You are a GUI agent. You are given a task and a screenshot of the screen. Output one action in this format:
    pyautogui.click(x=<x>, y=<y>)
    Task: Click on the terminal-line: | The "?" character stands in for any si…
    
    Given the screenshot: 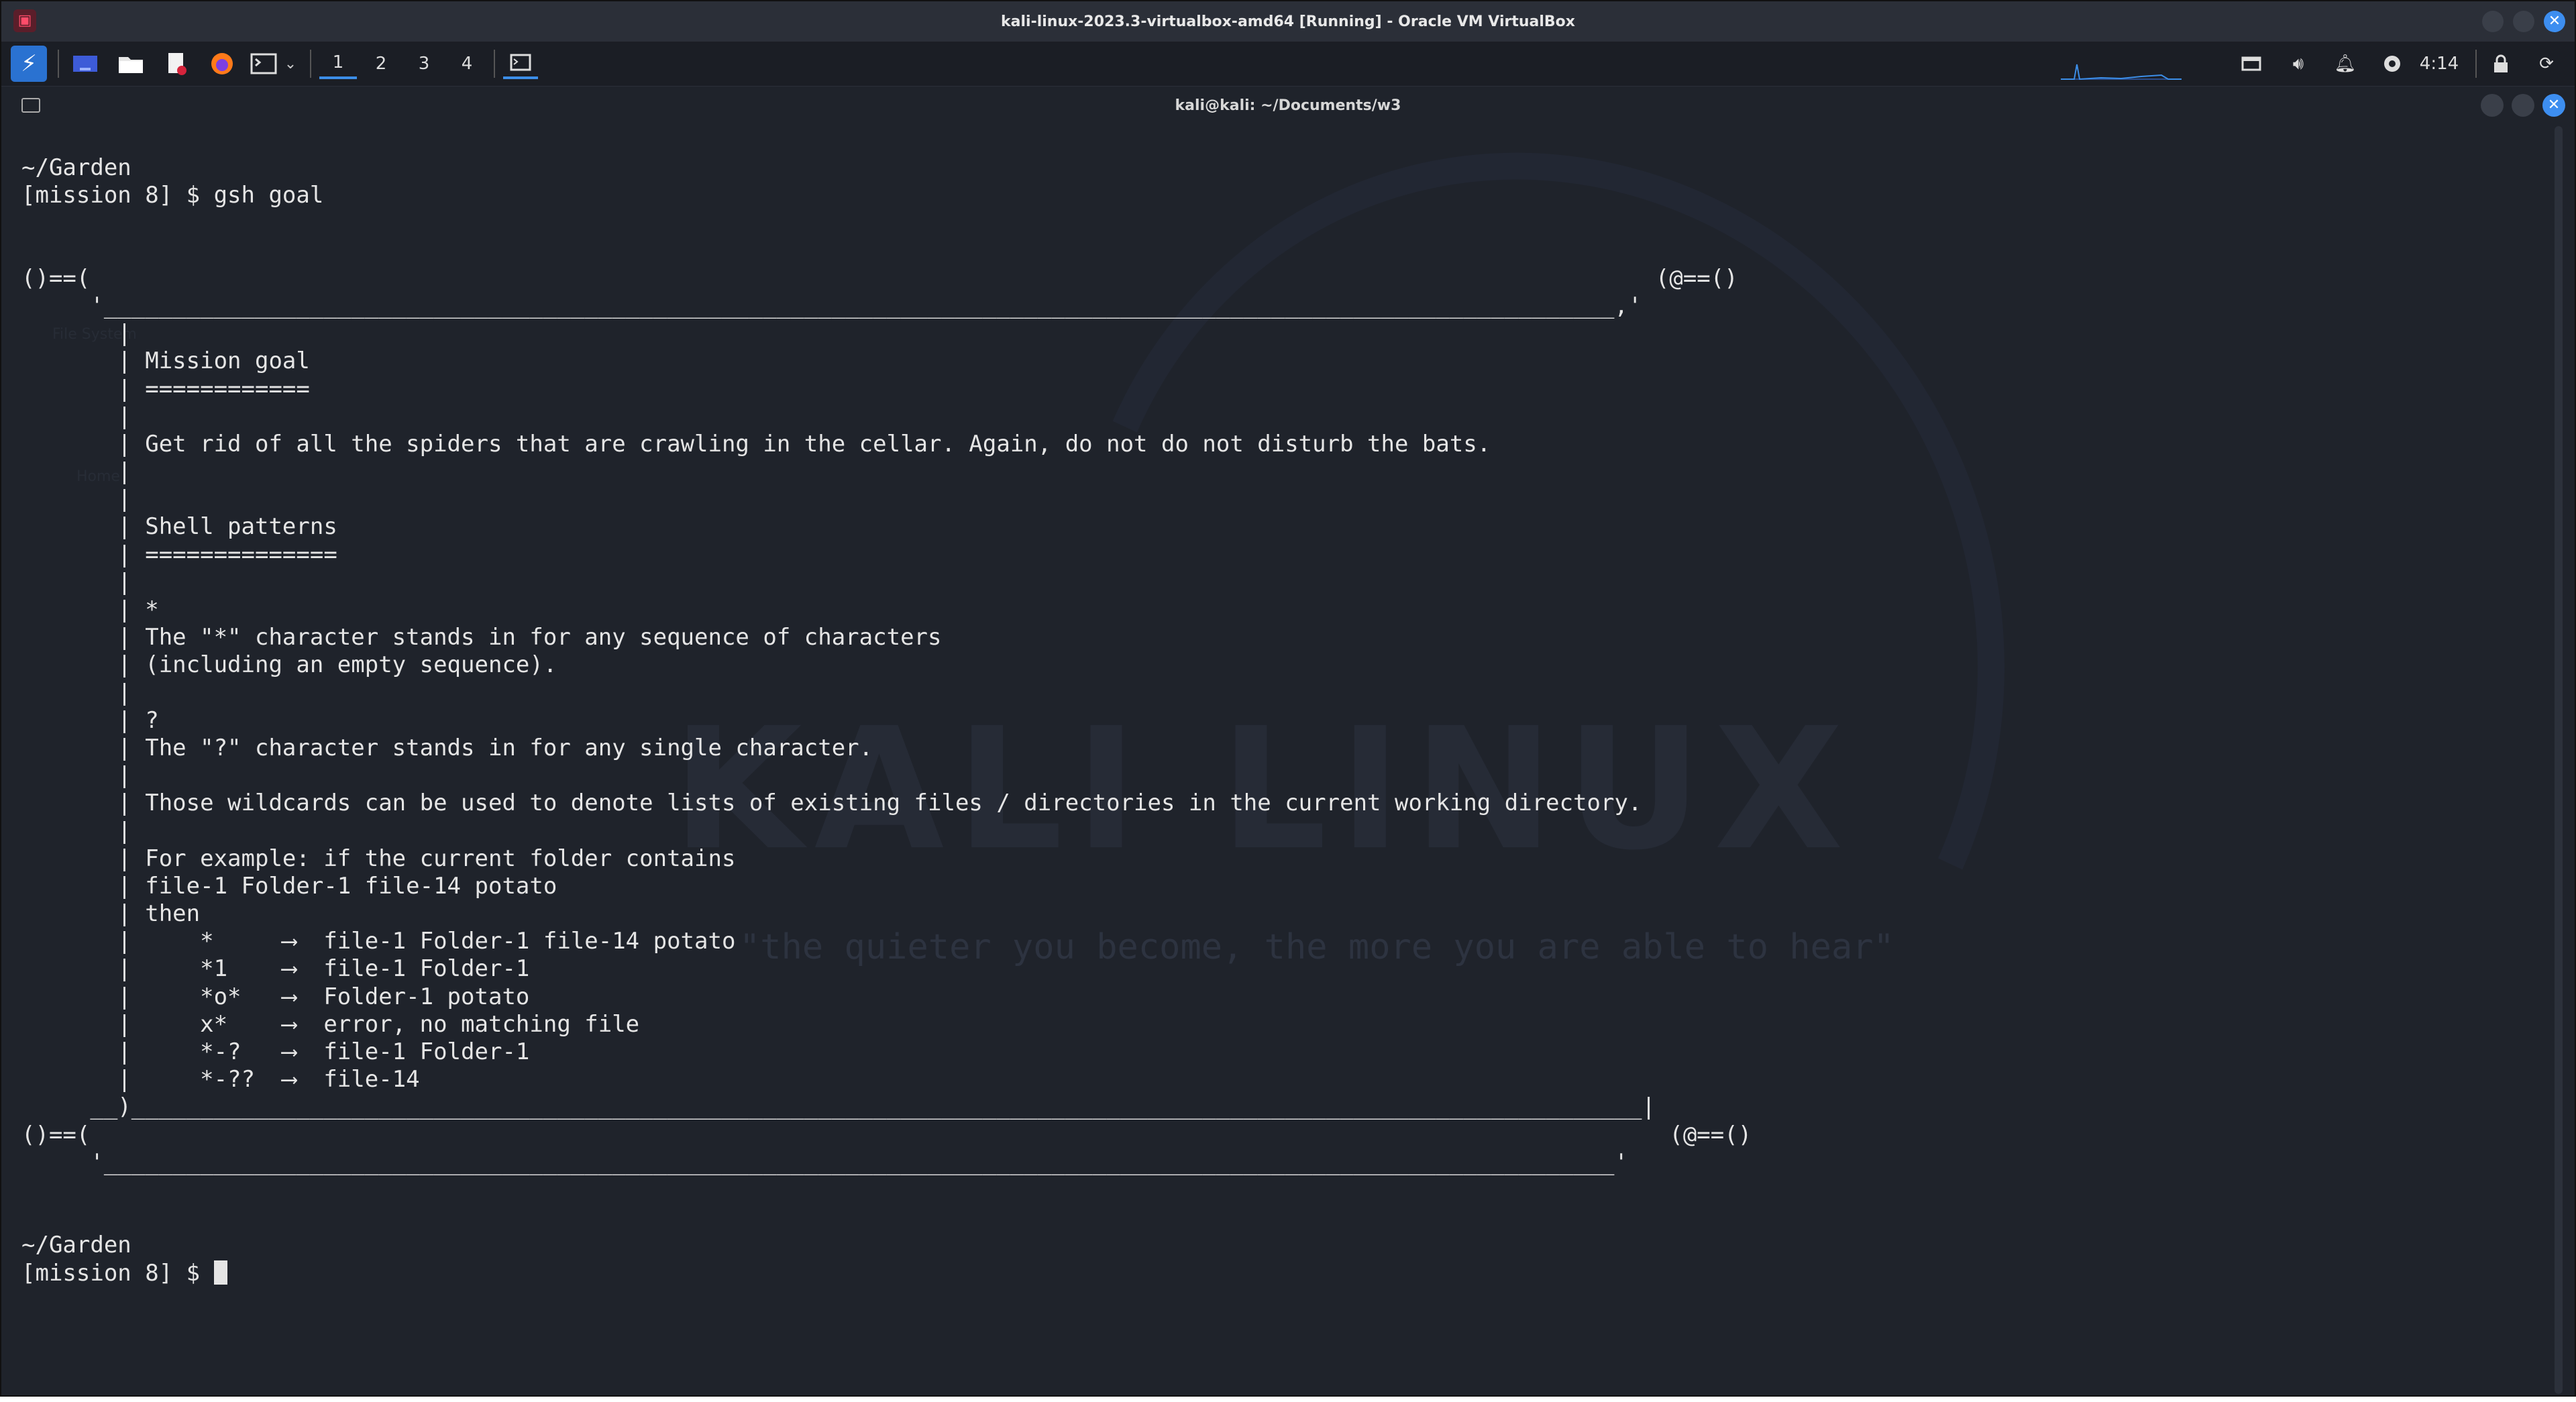 What is the action you would take?
    pyautogui.click(x=447, y=748)
    